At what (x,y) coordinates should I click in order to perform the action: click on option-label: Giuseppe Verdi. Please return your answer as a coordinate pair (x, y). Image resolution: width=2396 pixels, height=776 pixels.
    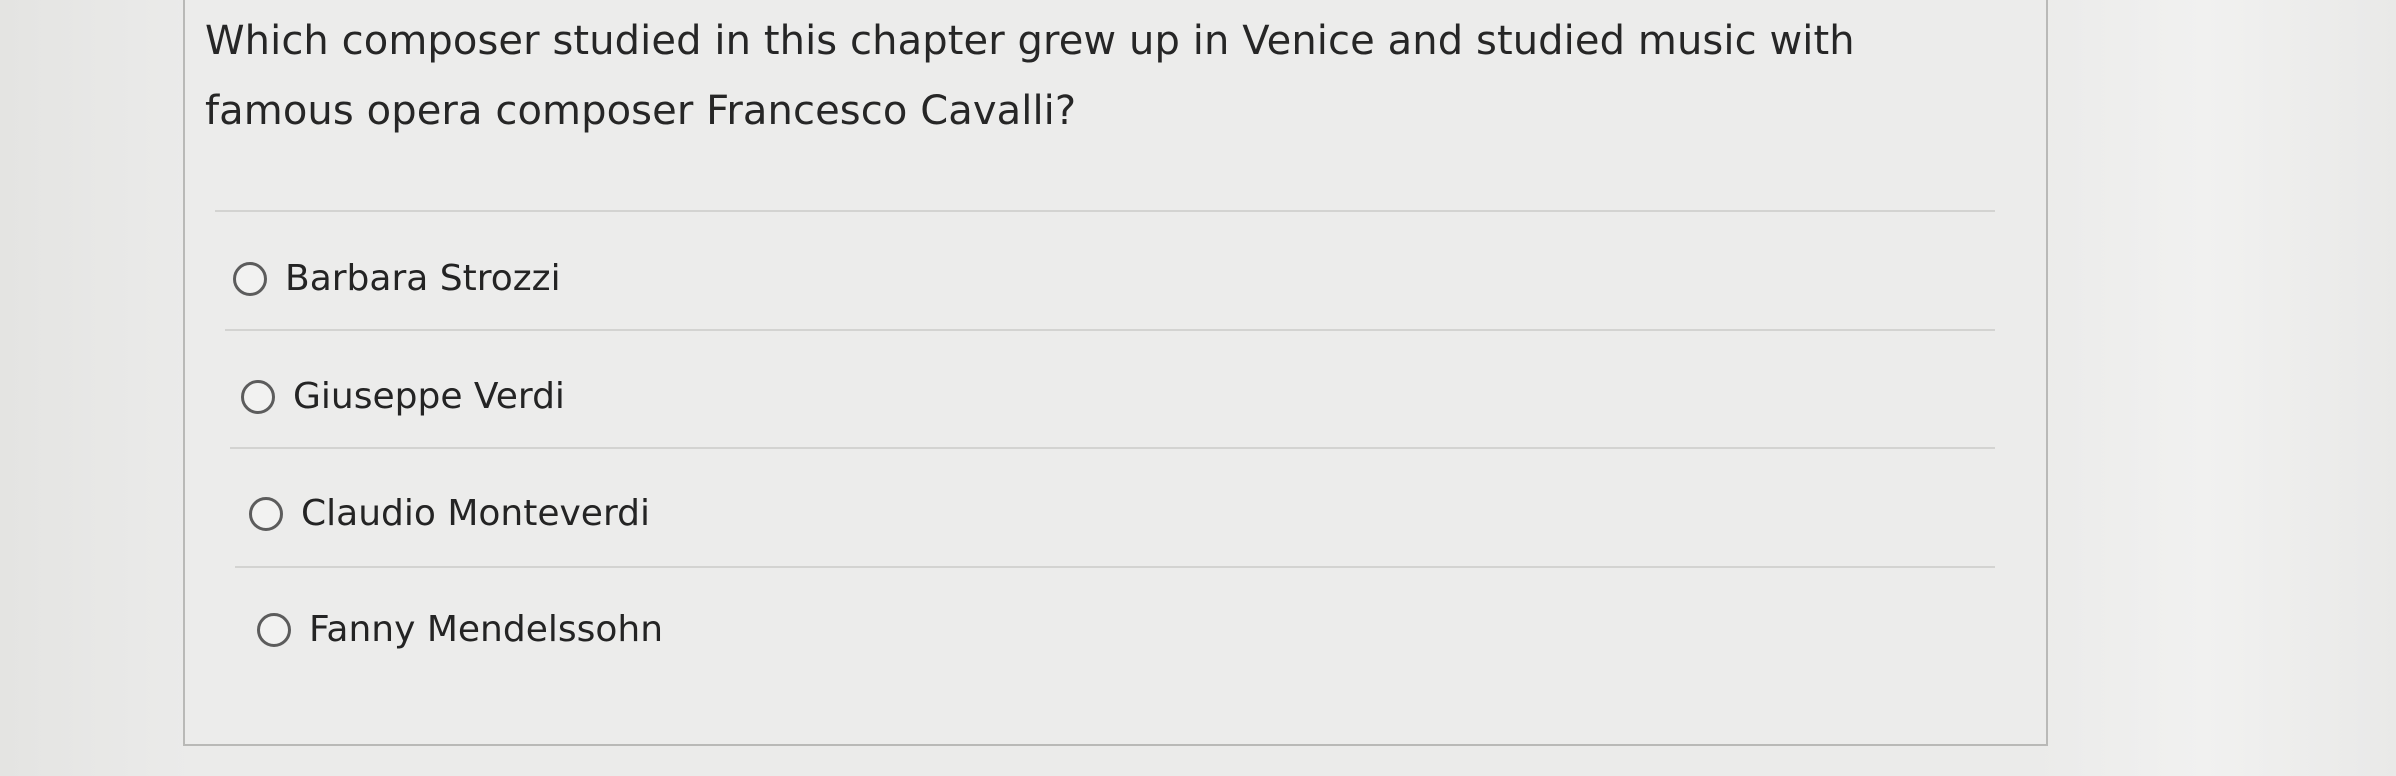
    Looking at the image, I should click on (429, 396).